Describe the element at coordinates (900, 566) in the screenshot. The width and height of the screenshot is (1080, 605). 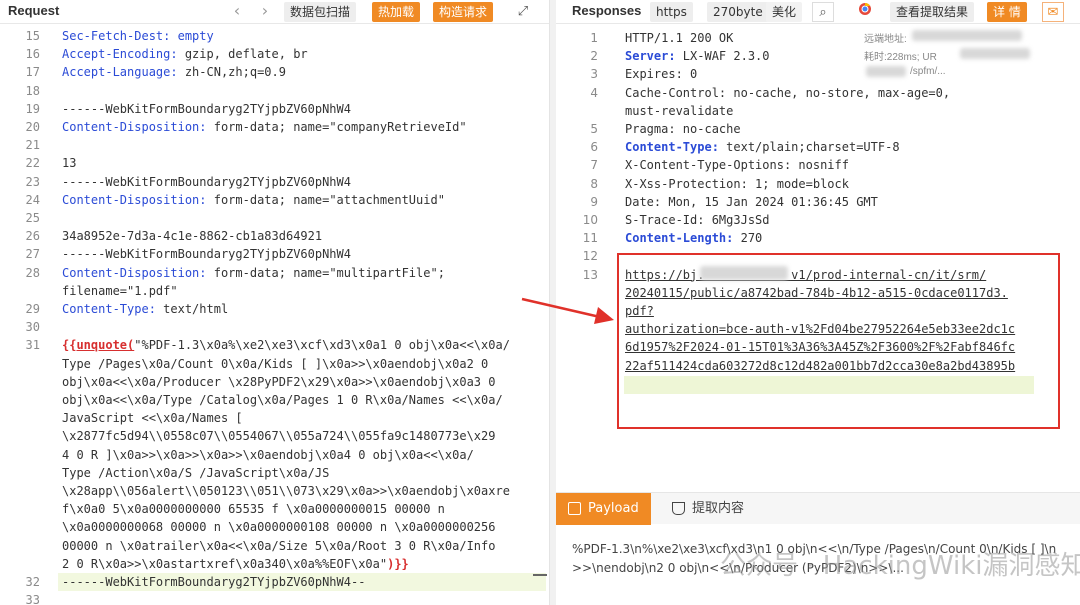
I see `watermark-text: 公众号 · HackingWiki漏洞感知` at that location.